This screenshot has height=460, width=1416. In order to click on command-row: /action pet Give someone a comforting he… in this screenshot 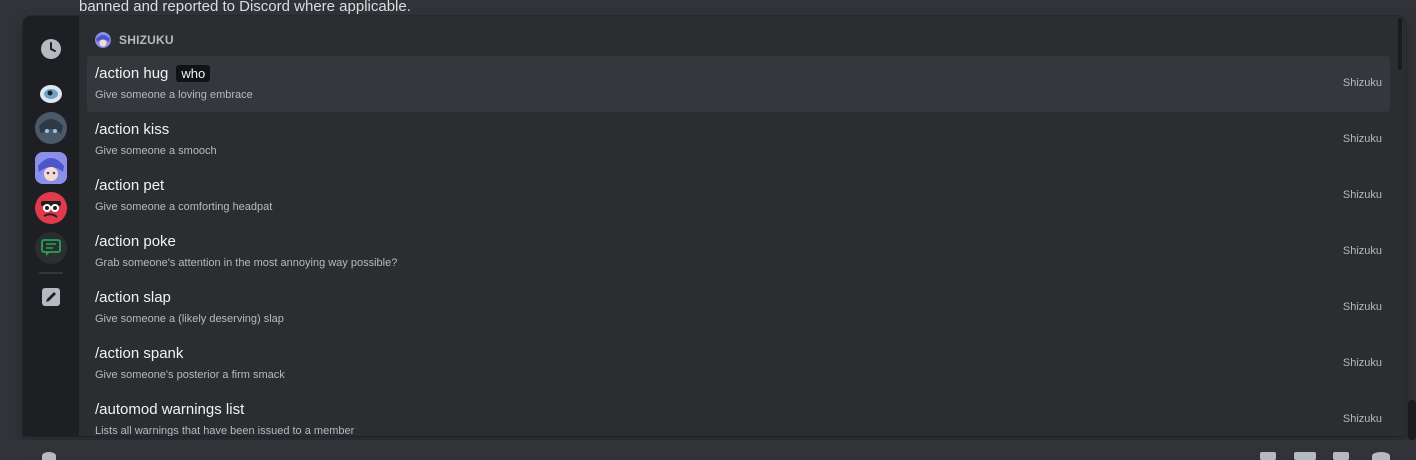, I will do `click(738, 196)`.